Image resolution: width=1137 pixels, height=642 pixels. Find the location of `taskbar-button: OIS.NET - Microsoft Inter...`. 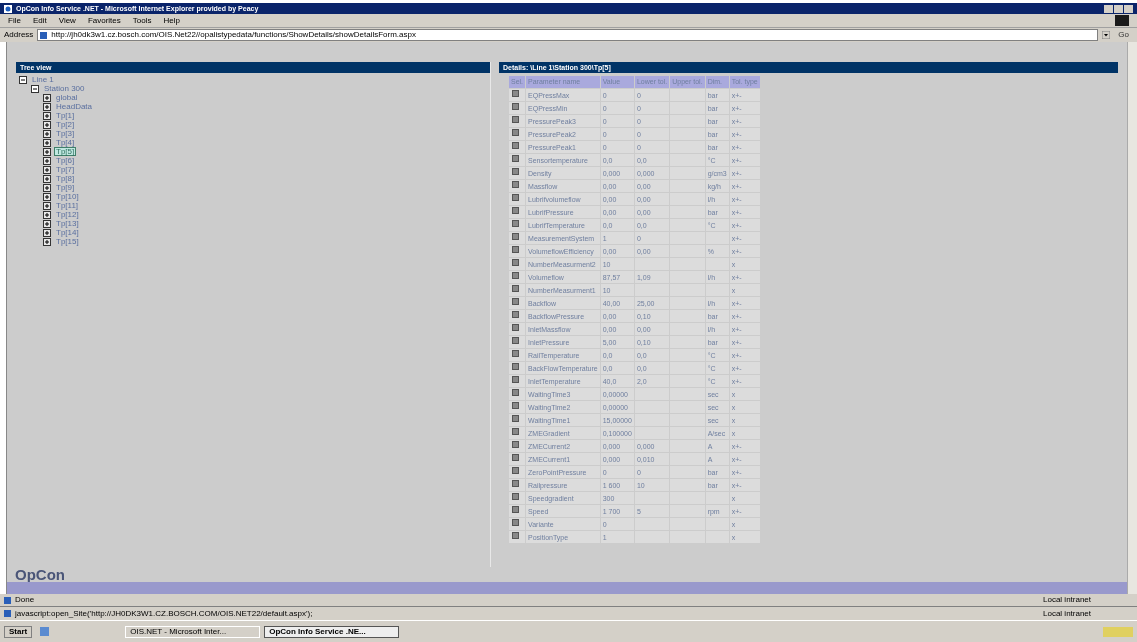

taskbar-button: OIS.NET - Microsoft Inter... is located at coordinates (193, 631).